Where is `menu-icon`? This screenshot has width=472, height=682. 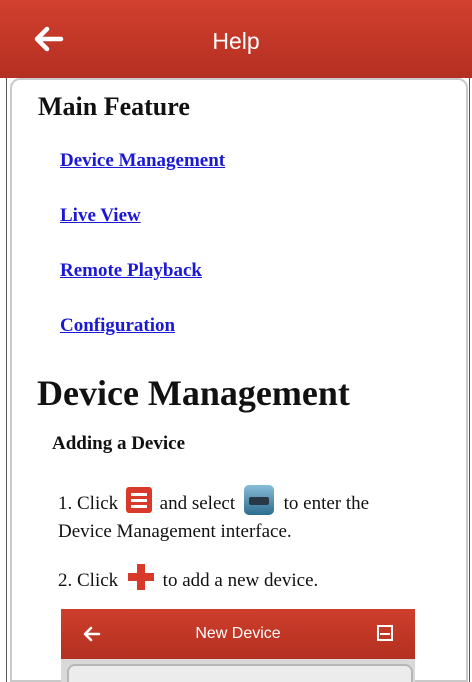
menu-icon is located at coordinates (138, 500).